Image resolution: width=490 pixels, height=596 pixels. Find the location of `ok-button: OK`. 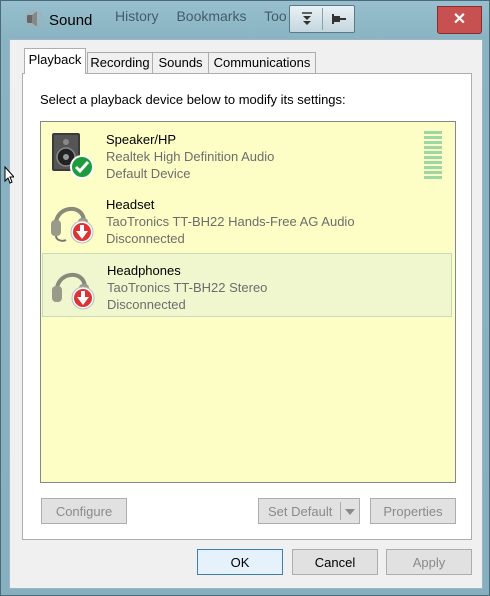

ok-button: OK is located at coordinates (240, 562).